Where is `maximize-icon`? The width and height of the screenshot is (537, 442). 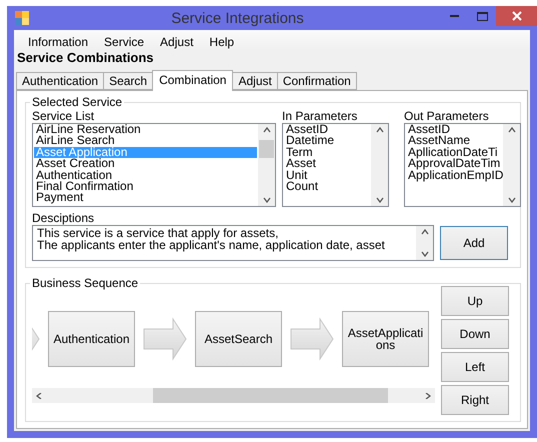
maximize-icon is located at coordinates (482, 16).